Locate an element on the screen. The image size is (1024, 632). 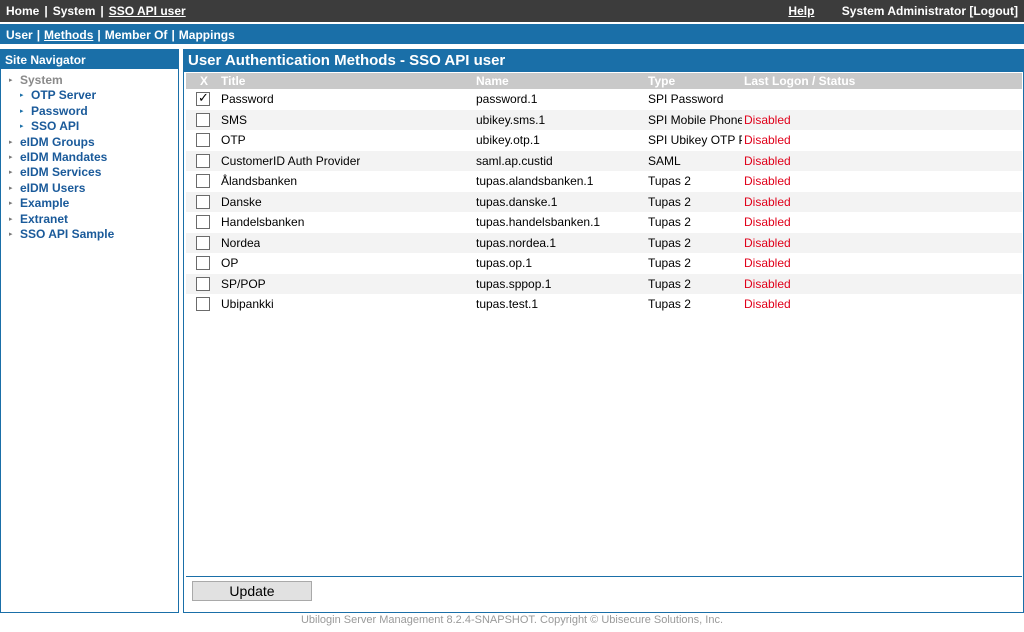
sidebar-item: ▸ eIDM Services is located at coordinates (89, 172).